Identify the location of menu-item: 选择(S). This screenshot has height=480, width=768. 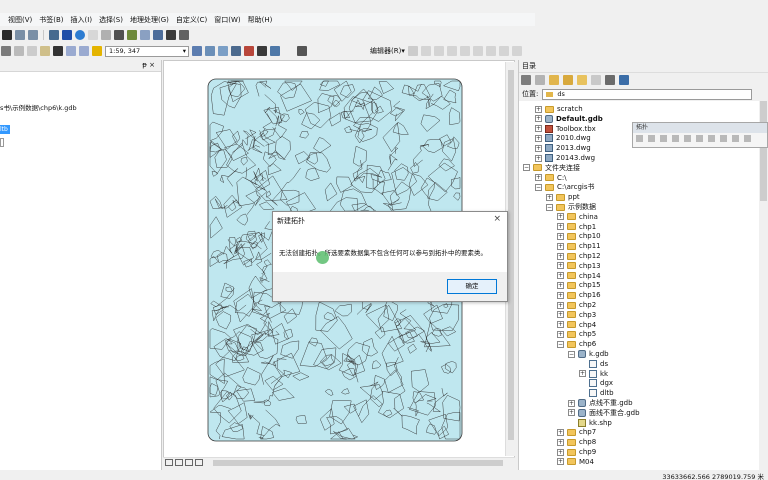
(107, 20).